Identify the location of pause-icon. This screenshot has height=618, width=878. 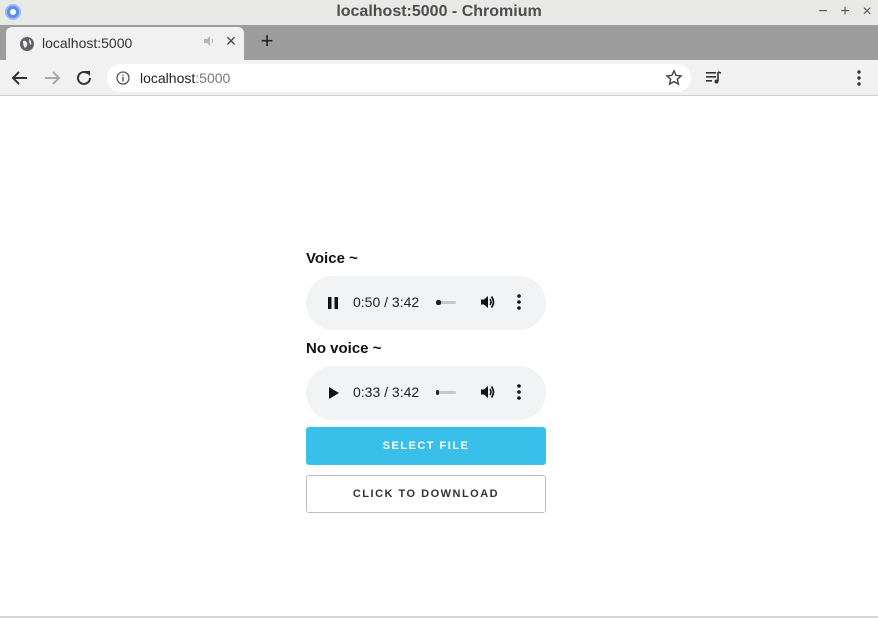
(333, 303).